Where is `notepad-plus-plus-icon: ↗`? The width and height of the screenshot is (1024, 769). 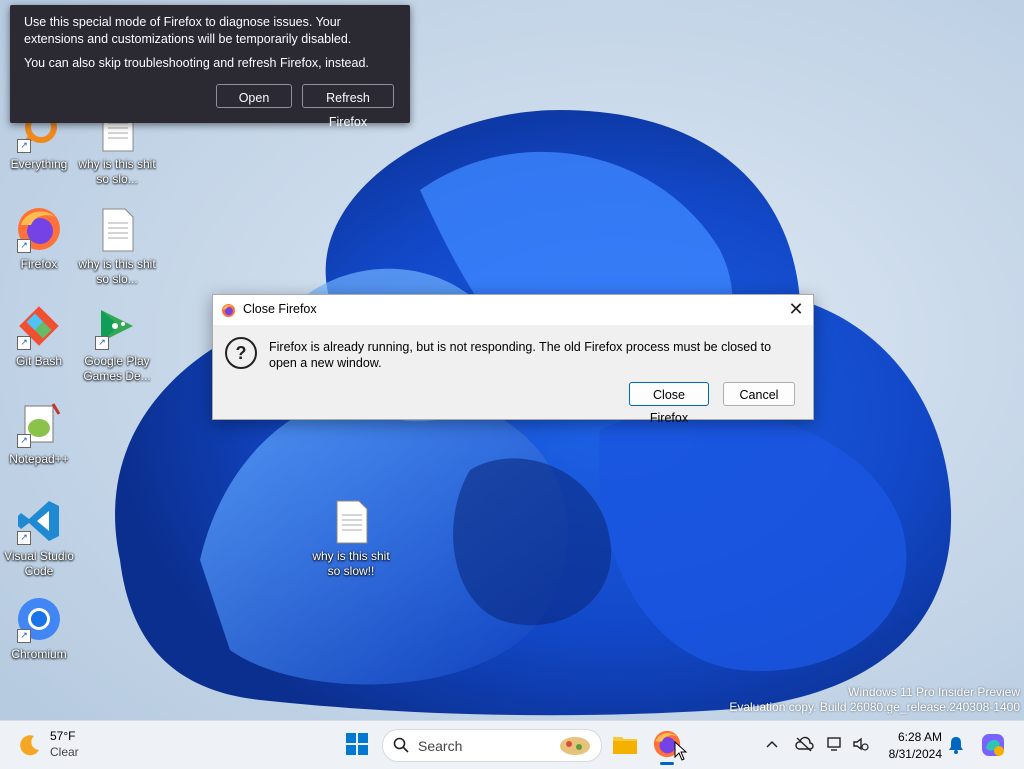
notepad-plus-plus-icon: ↗ is located at coordinates (39, 424).